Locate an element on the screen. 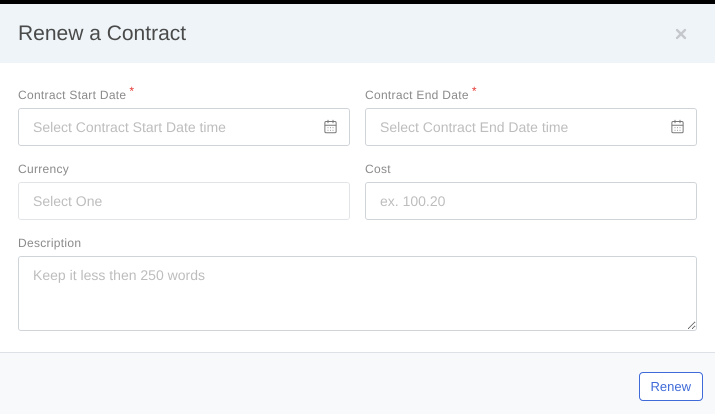 This screenshot has width=715, height=414. dialog-title: Renew a Contract is located at coordinates (102, 33).